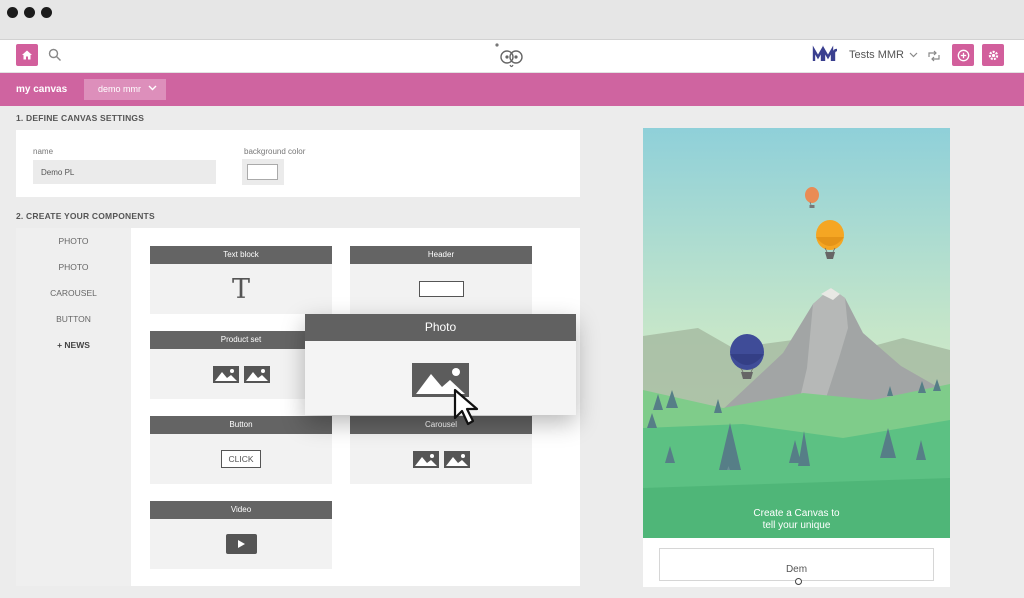 This screenshot has width=1024, height=598. I want to click on text-glyph-icon: T, so click(240, 289).